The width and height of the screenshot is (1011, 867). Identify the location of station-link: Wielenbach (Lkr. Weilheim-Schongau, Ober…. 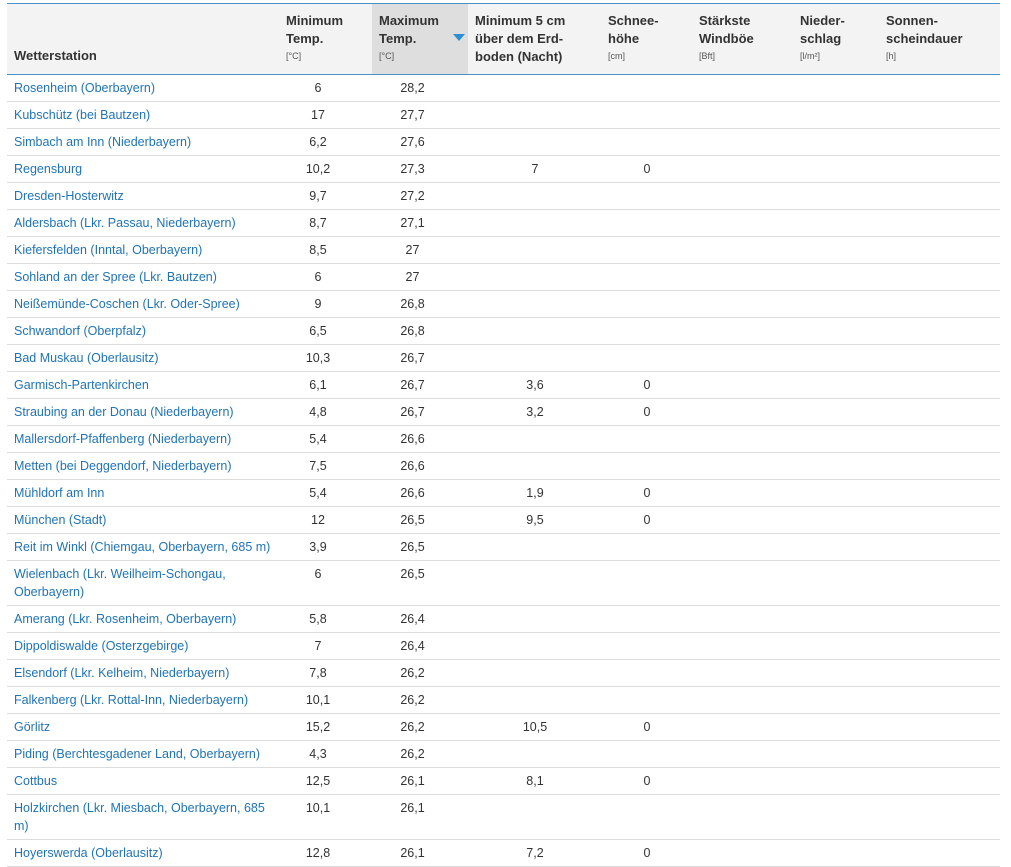
(120, 583).